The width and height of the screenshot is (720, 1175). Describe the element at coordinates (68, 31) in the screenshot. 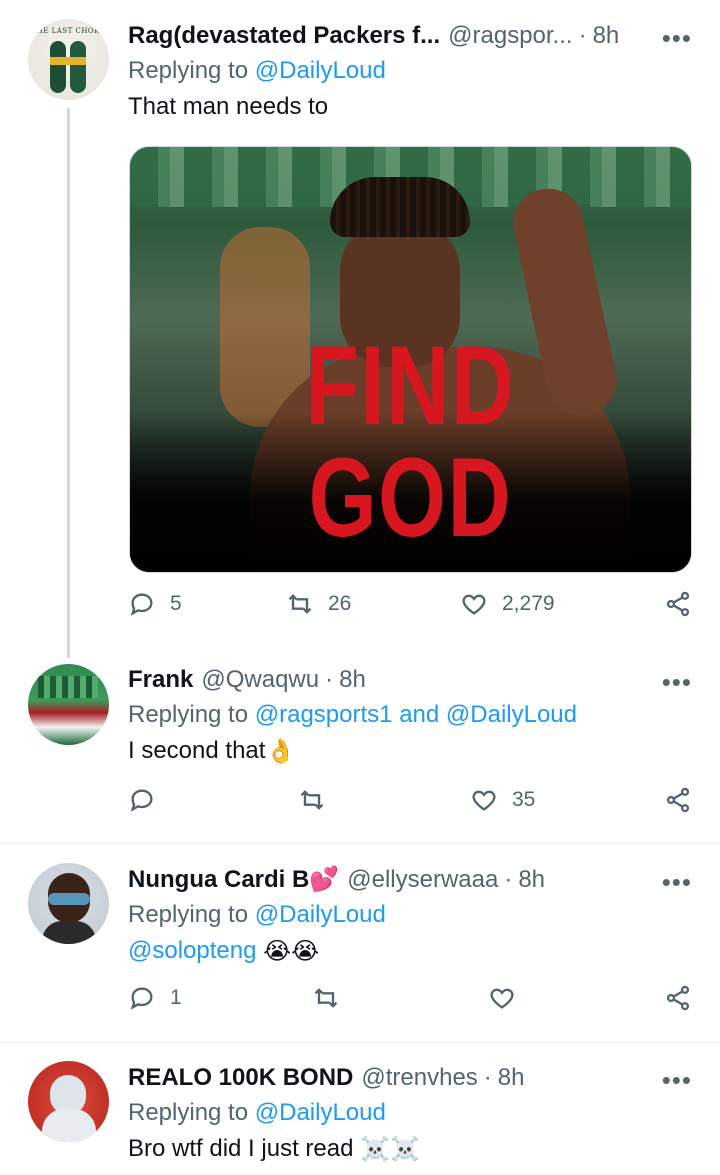

I see `avatar-text: THE LAST CHOKE` at that location.